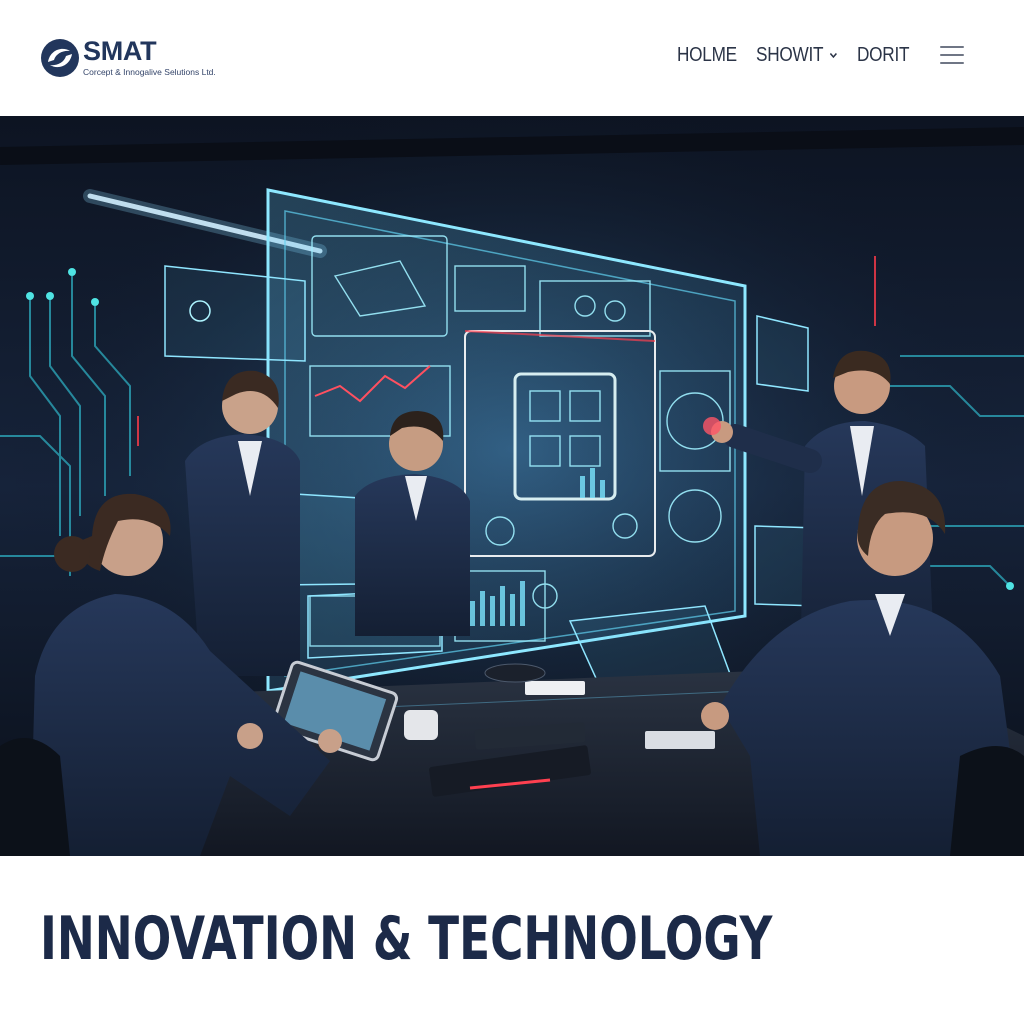 This screenshot has width=1024, height=1024. Describe the element at coordinates (60, 58) in the screenshot. I see `swirl-logo-icon` at that location.